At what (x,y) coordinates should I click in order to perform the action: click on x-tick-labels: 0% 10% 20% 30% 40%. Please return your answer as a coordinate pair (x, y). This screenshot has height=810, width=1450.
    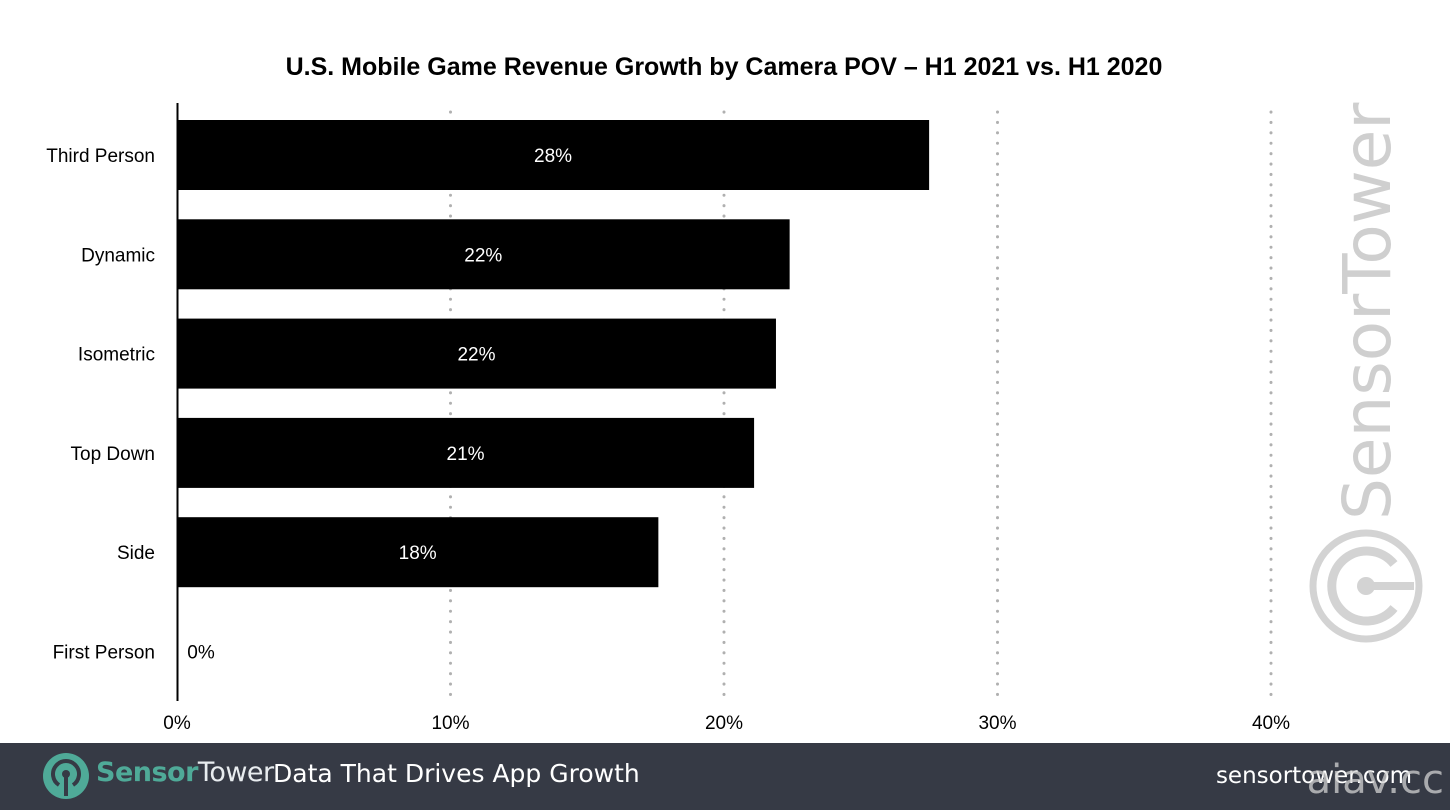
    Looking at the image, I should click on (726, 723).